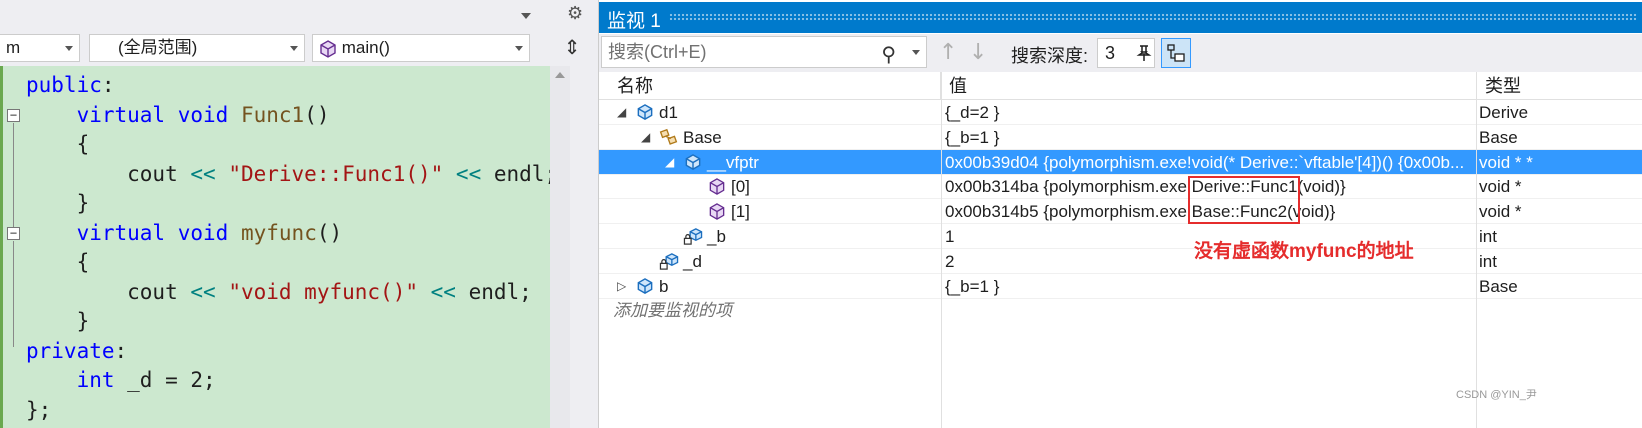  I want to click on watch-row: _d 2 int, so click(1120, 261).